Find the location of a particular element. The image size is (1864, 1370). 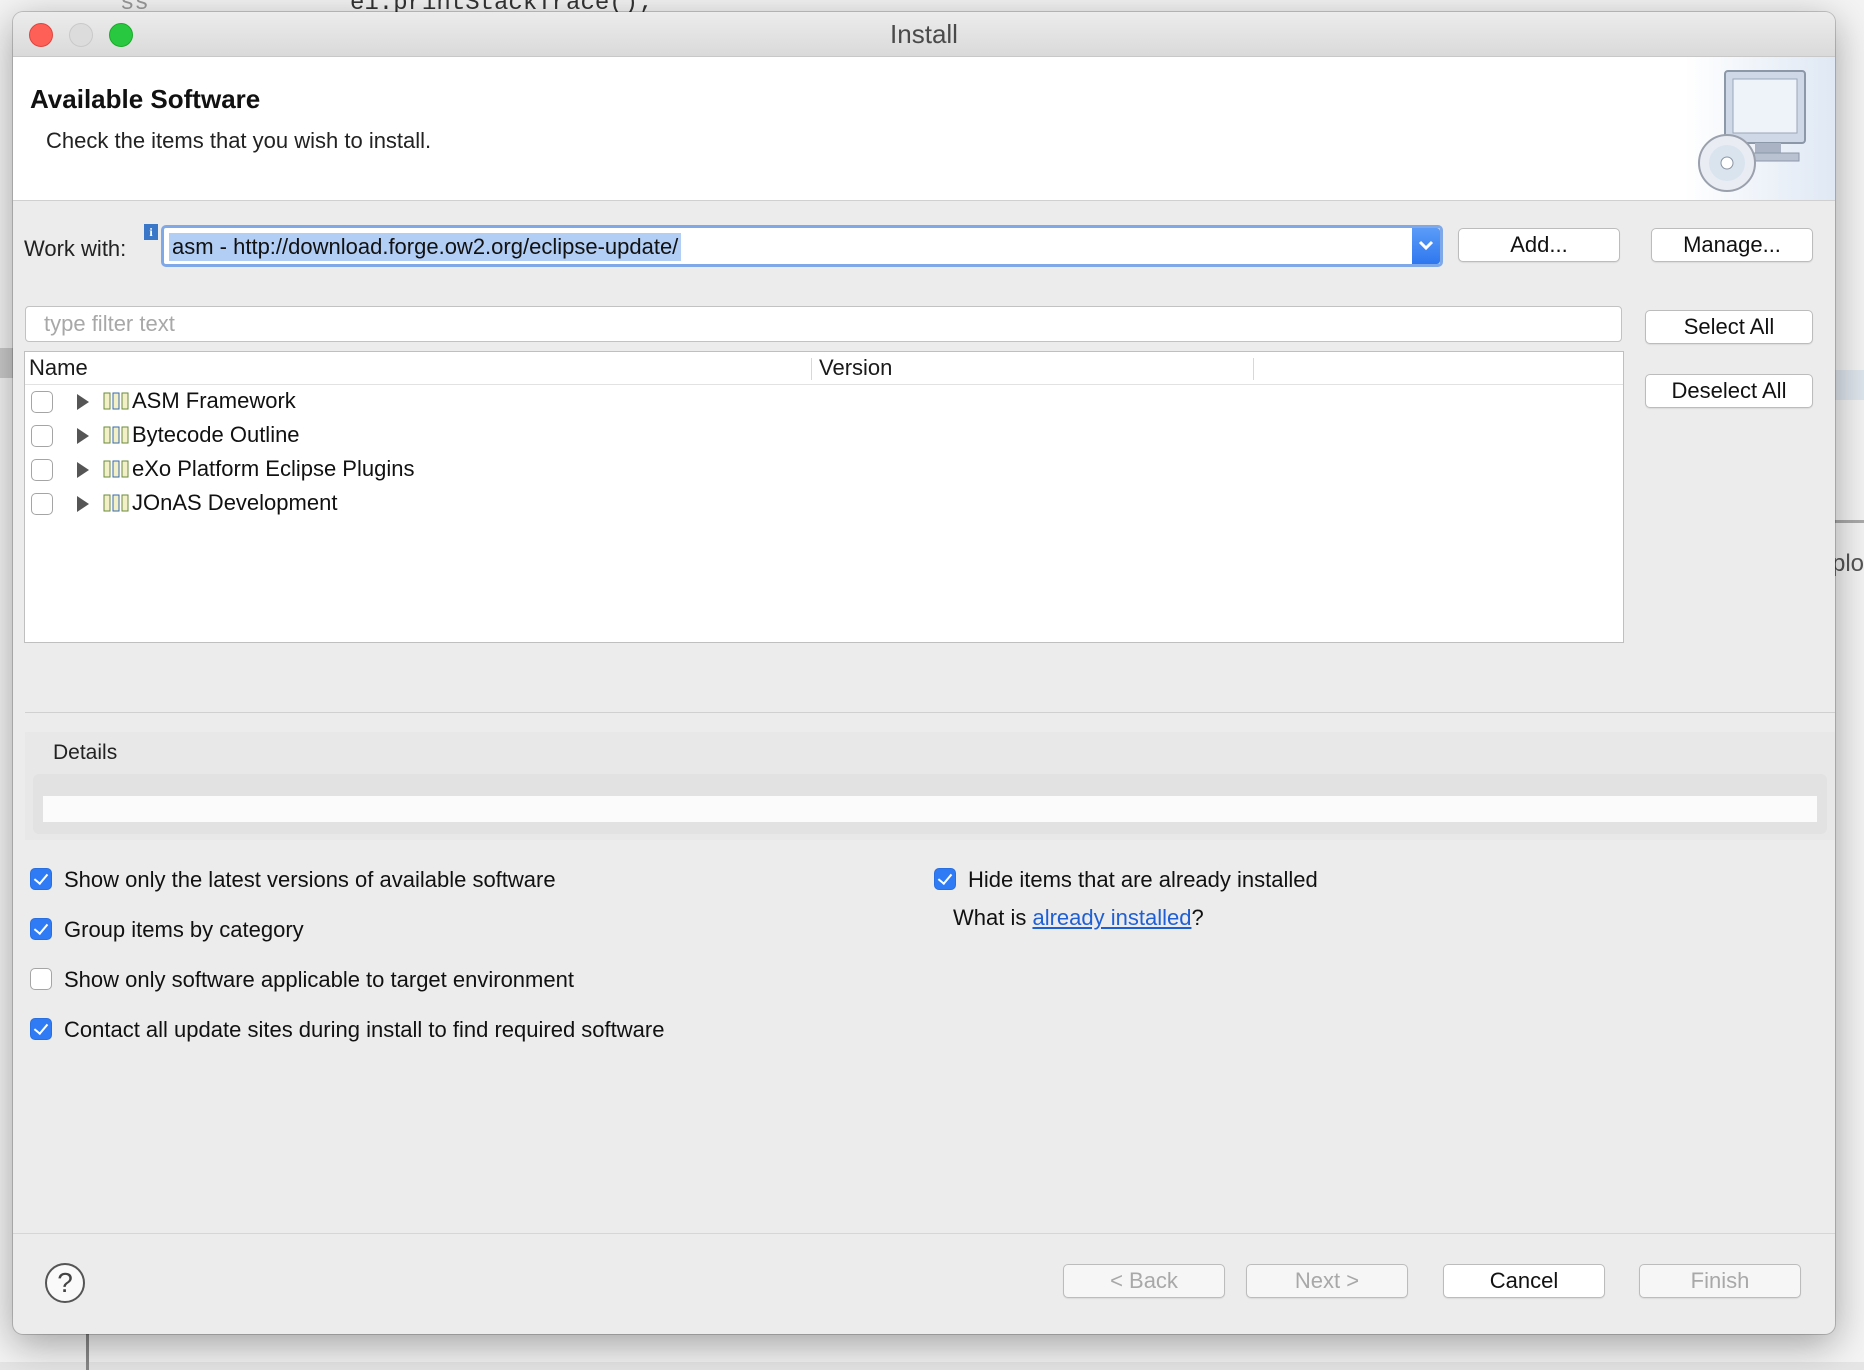

tree-header: Name Version is located at coordinates (824, 368).